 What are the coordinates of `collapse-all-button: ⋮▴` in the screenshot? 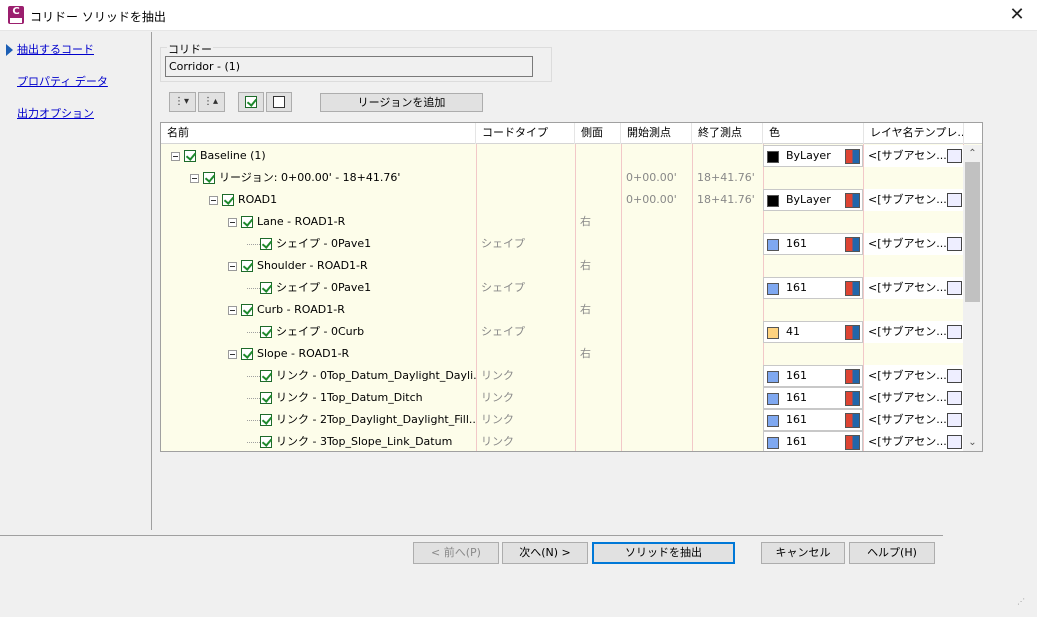 It's located at (211, 102).